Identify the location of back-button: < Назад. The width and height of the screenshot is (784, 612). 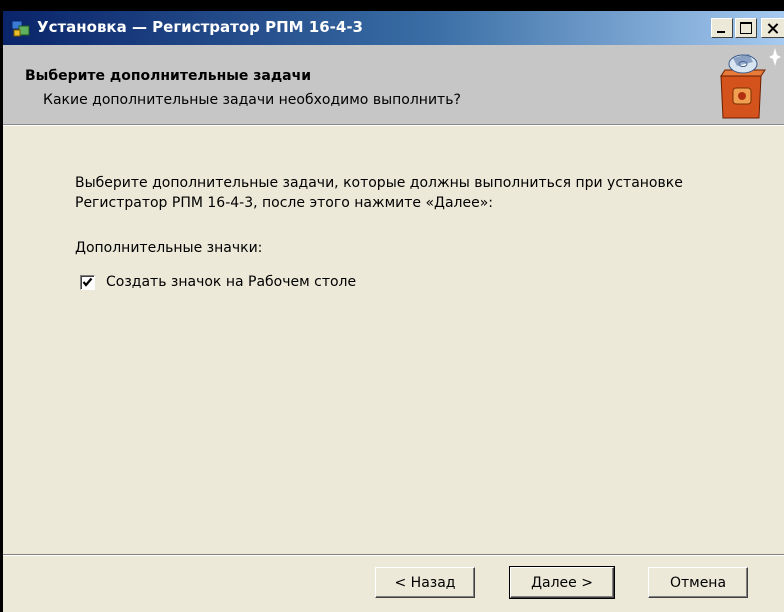
(425, 582).